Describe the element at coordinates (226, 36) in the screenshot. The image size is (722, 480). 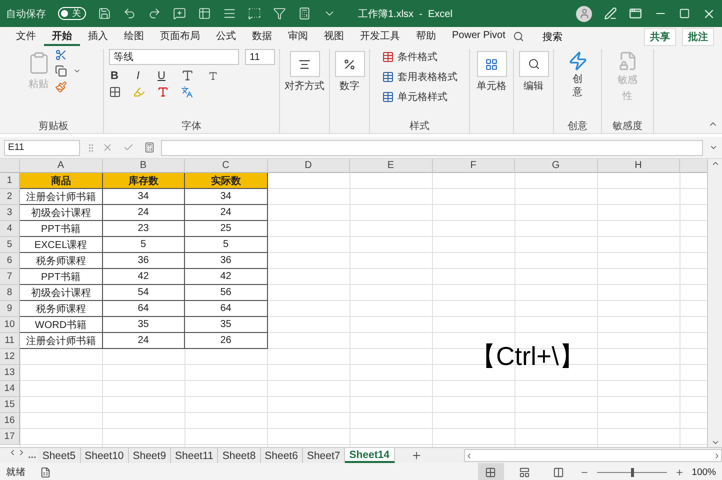
I see `menu-tab: 公式` at that location.